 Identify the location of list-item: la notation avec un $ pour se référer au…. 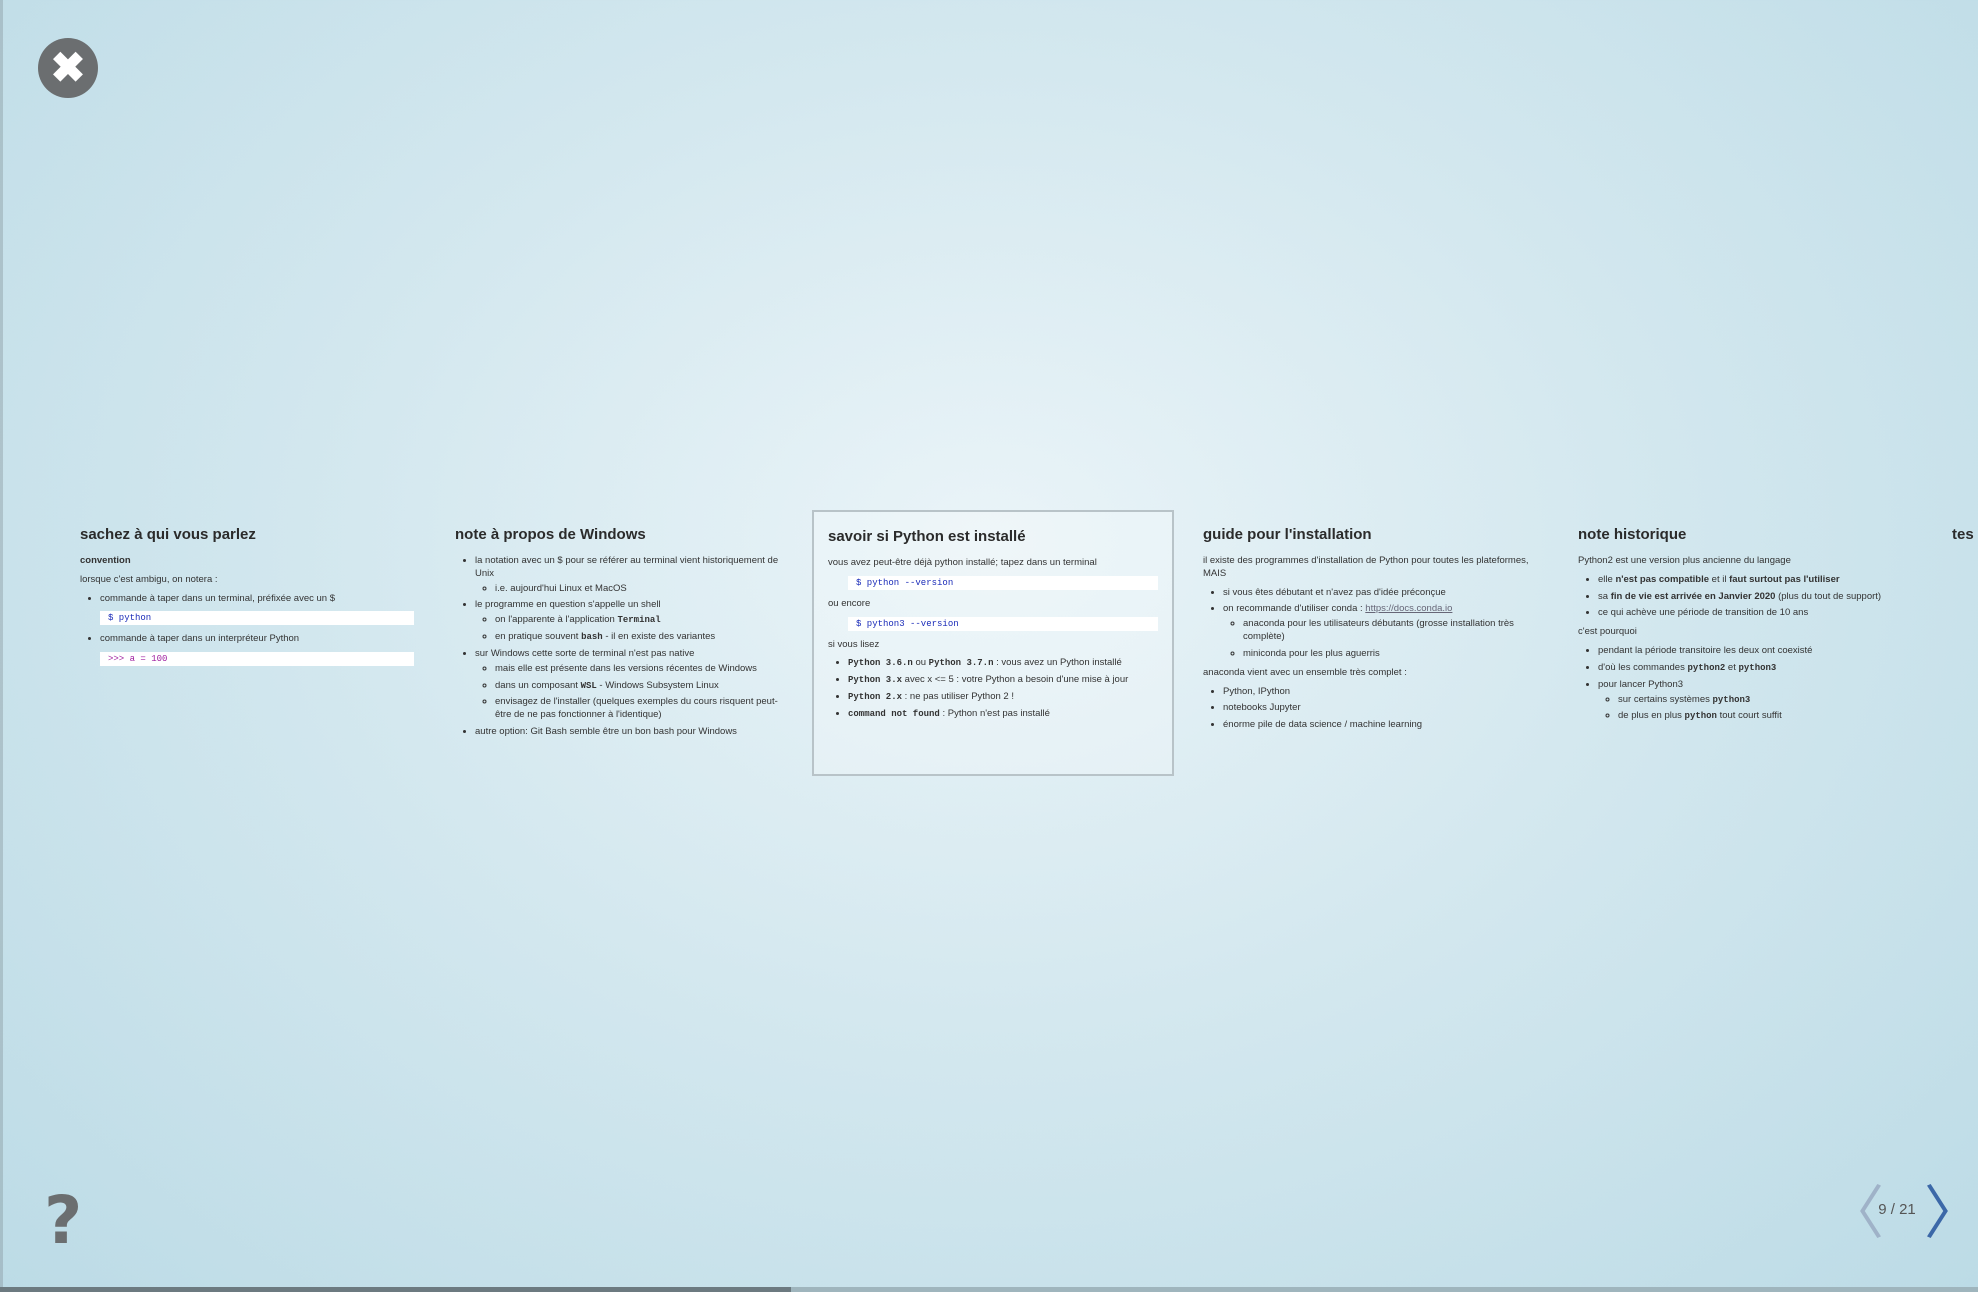
(632, 575).